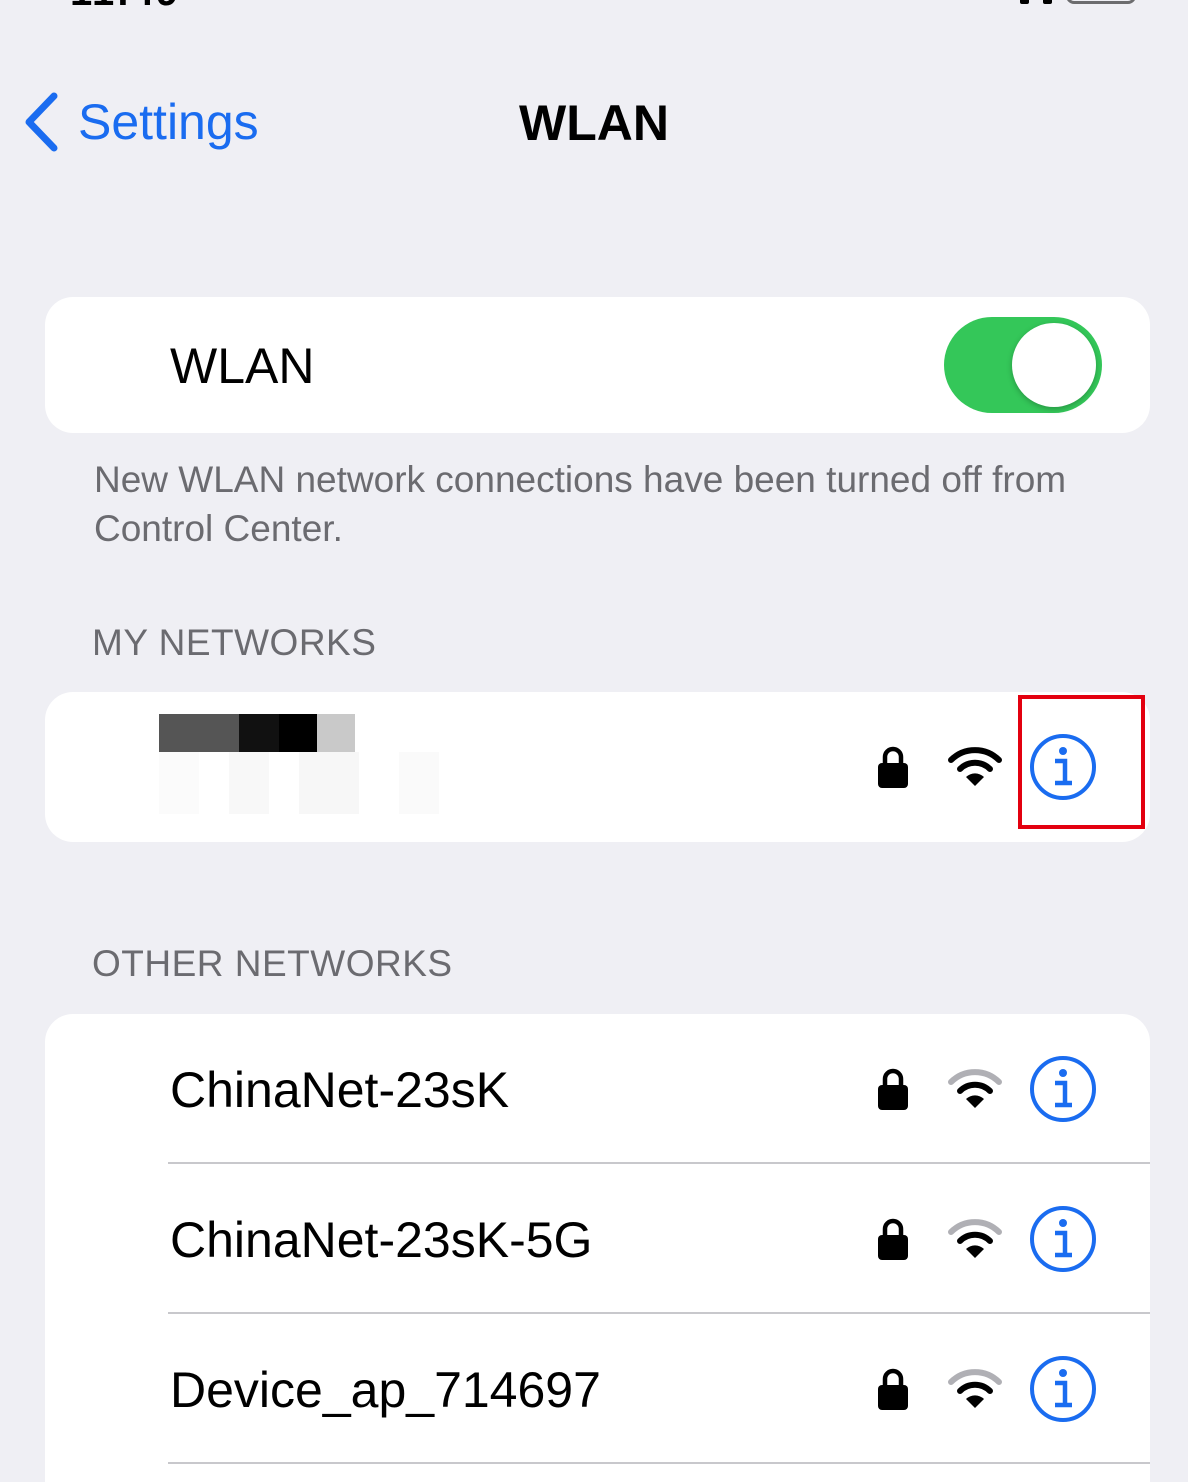  I want to click on network-name: Device_ap_714697, so click(385, 1390).